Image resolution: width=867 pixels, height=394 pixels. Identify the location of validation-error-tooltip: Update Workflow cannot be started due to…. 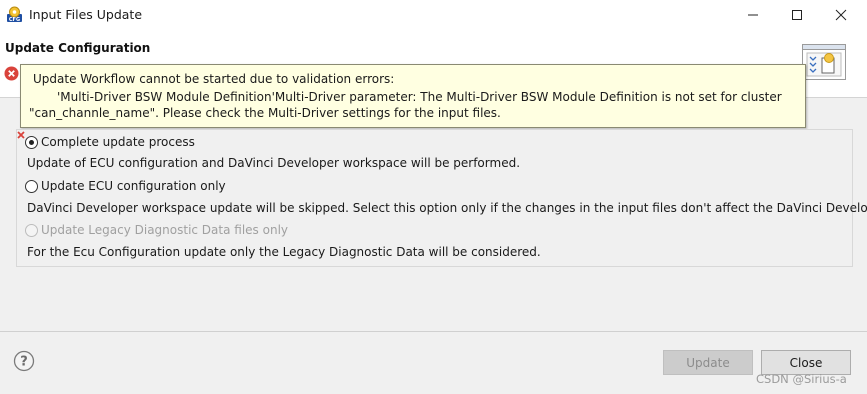
(413, 96).